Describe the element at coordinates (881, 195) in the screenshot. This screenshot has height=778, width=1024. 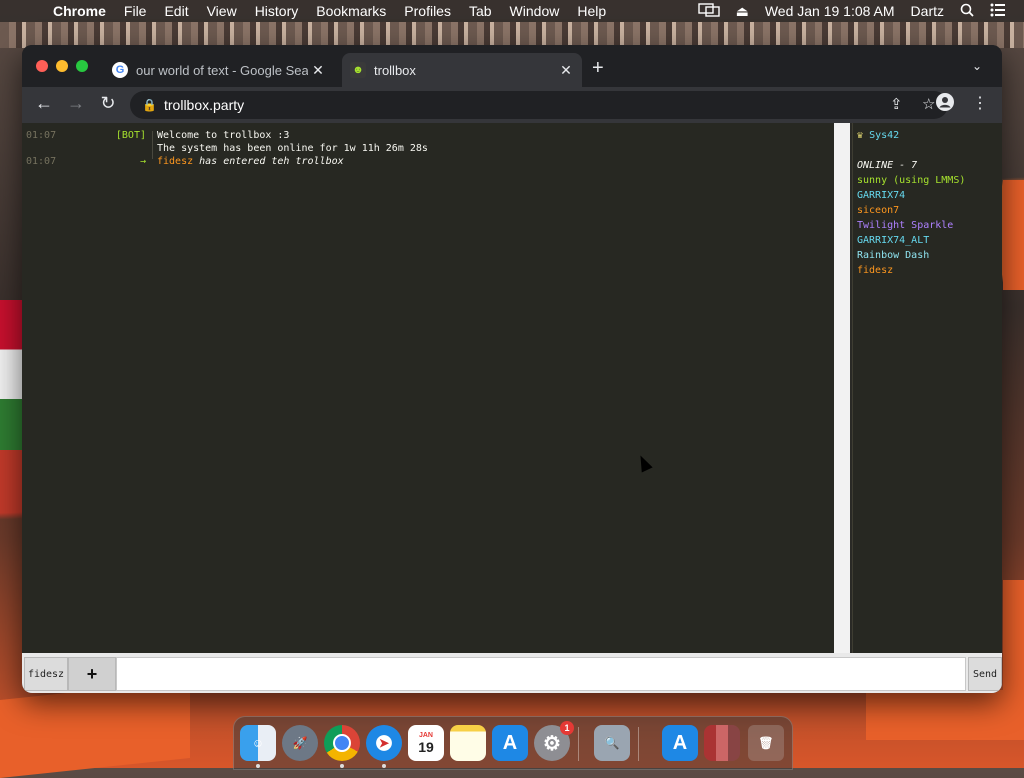
I see `user-list-item: GARRIX74` at that location.